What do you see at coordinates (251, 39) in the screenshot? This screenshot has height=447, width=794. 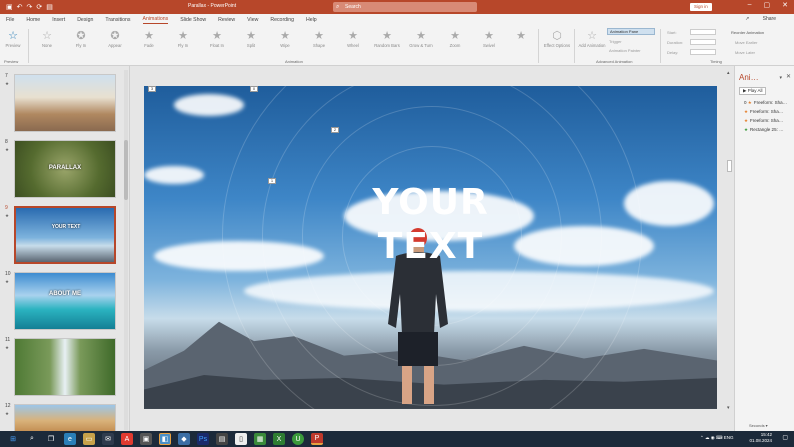 I see `anim-split: ★ Split` at bounding box center [251, 39].